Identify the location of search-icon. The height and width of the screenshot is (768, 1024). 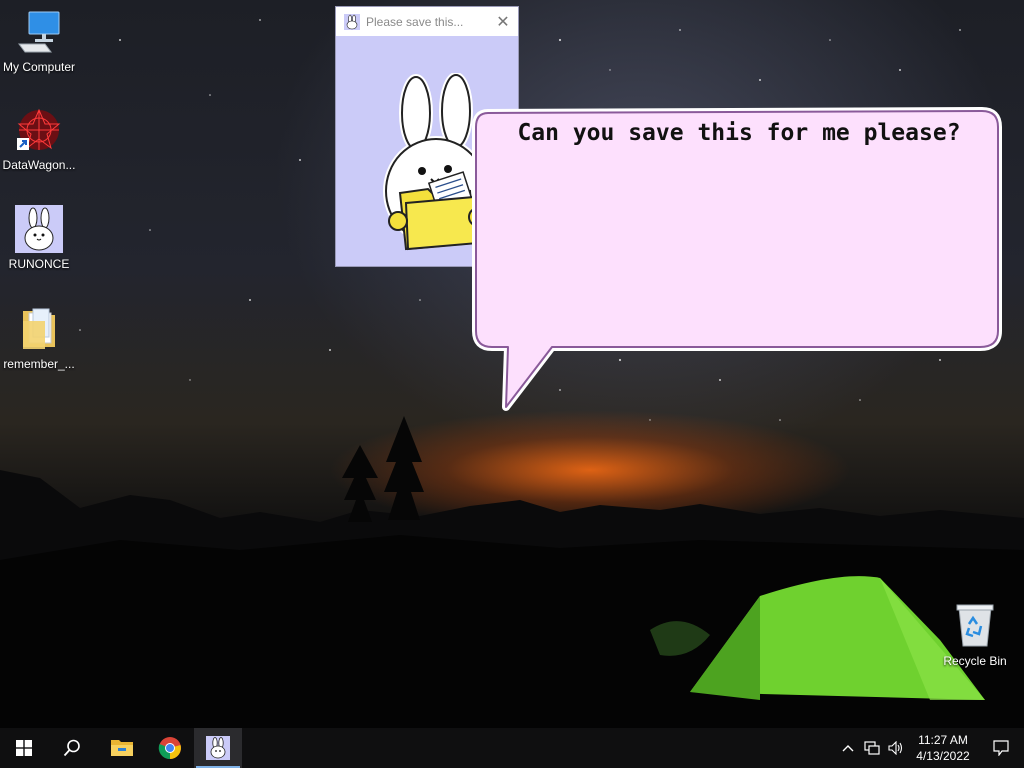
(71, 748).